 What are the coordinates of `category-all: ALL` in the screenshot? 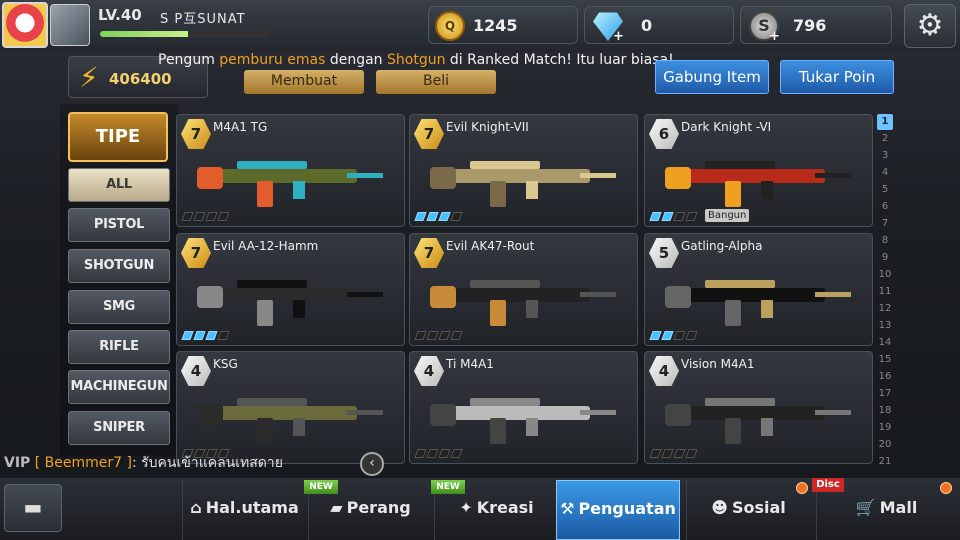 It's located at (119, 185).